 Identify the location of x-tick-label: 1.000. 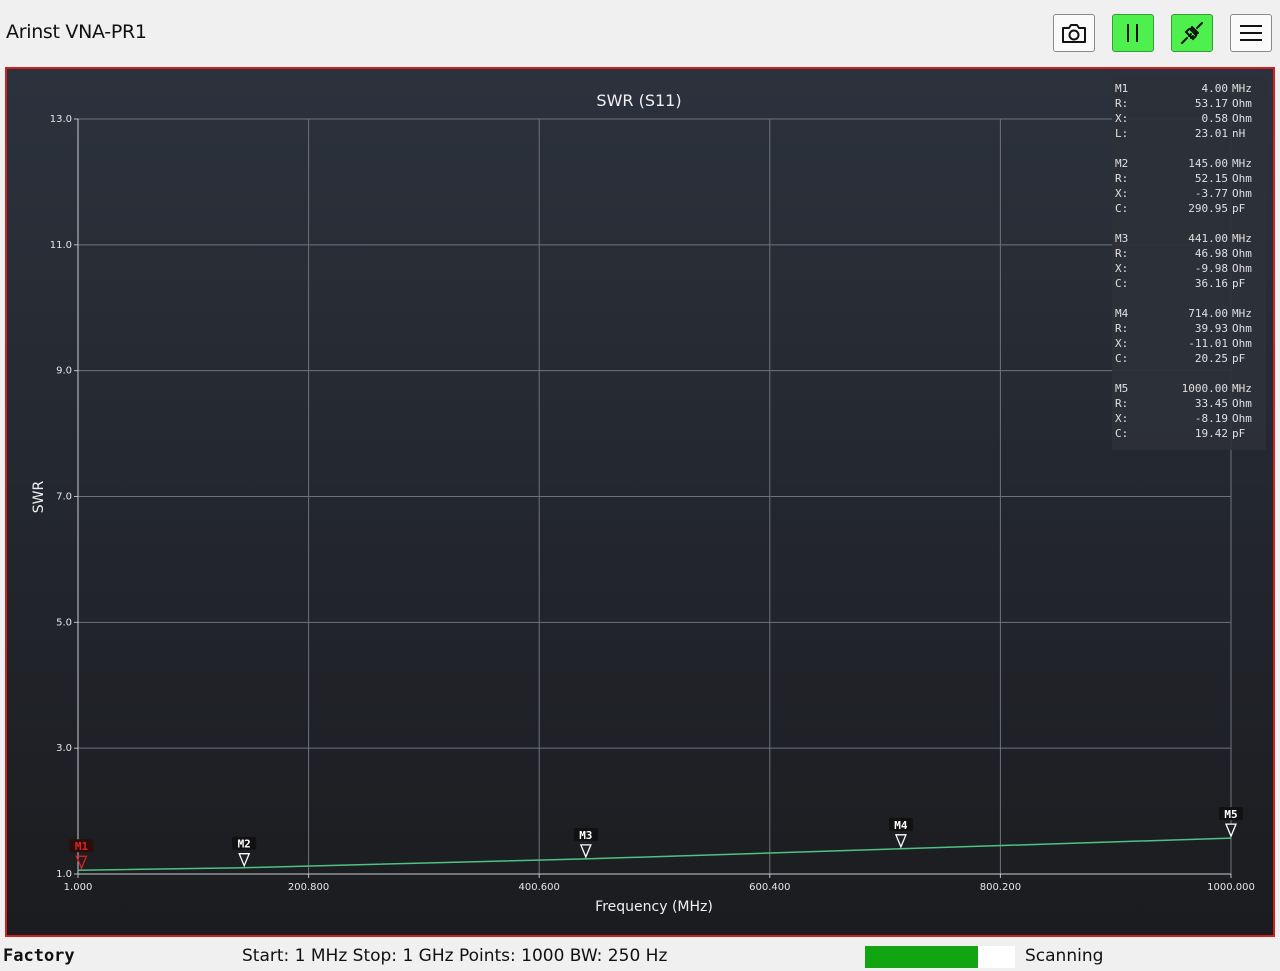
(78, 887).